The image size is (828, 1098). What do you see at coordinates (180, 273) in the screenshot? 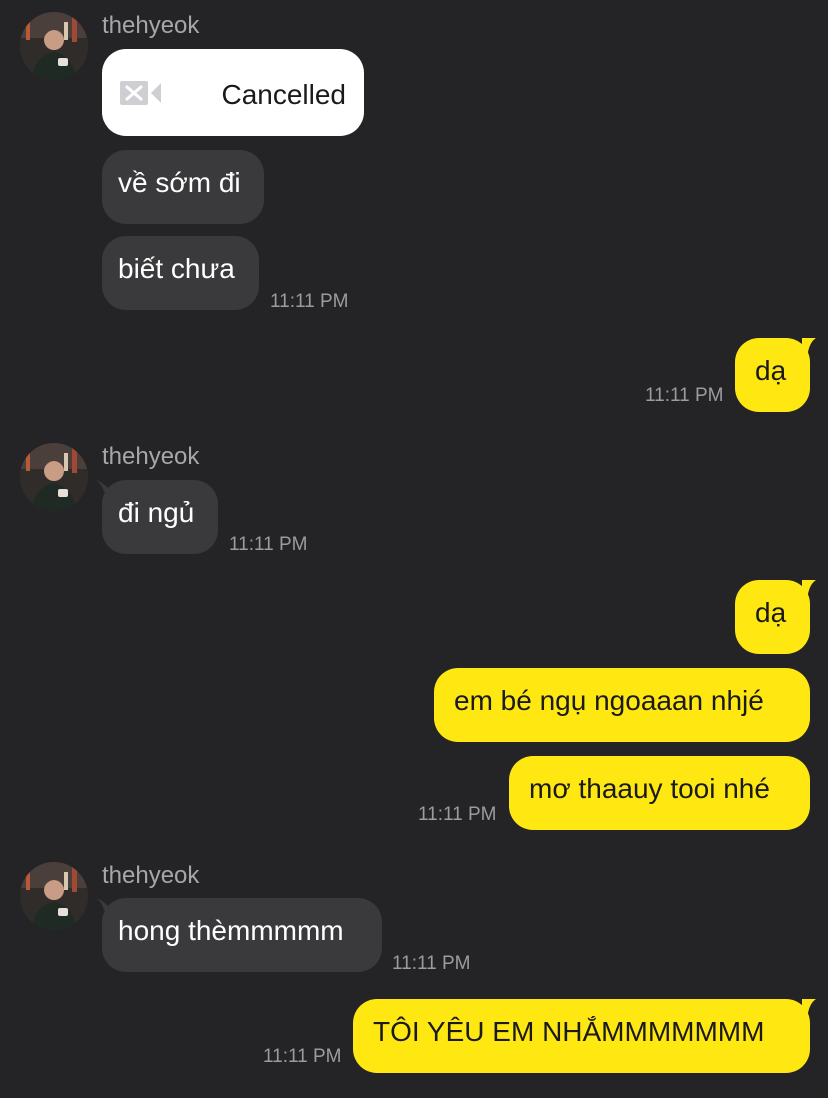
I see `message-bubble-incoming: biết chưa` at bounding box center [180, 273].